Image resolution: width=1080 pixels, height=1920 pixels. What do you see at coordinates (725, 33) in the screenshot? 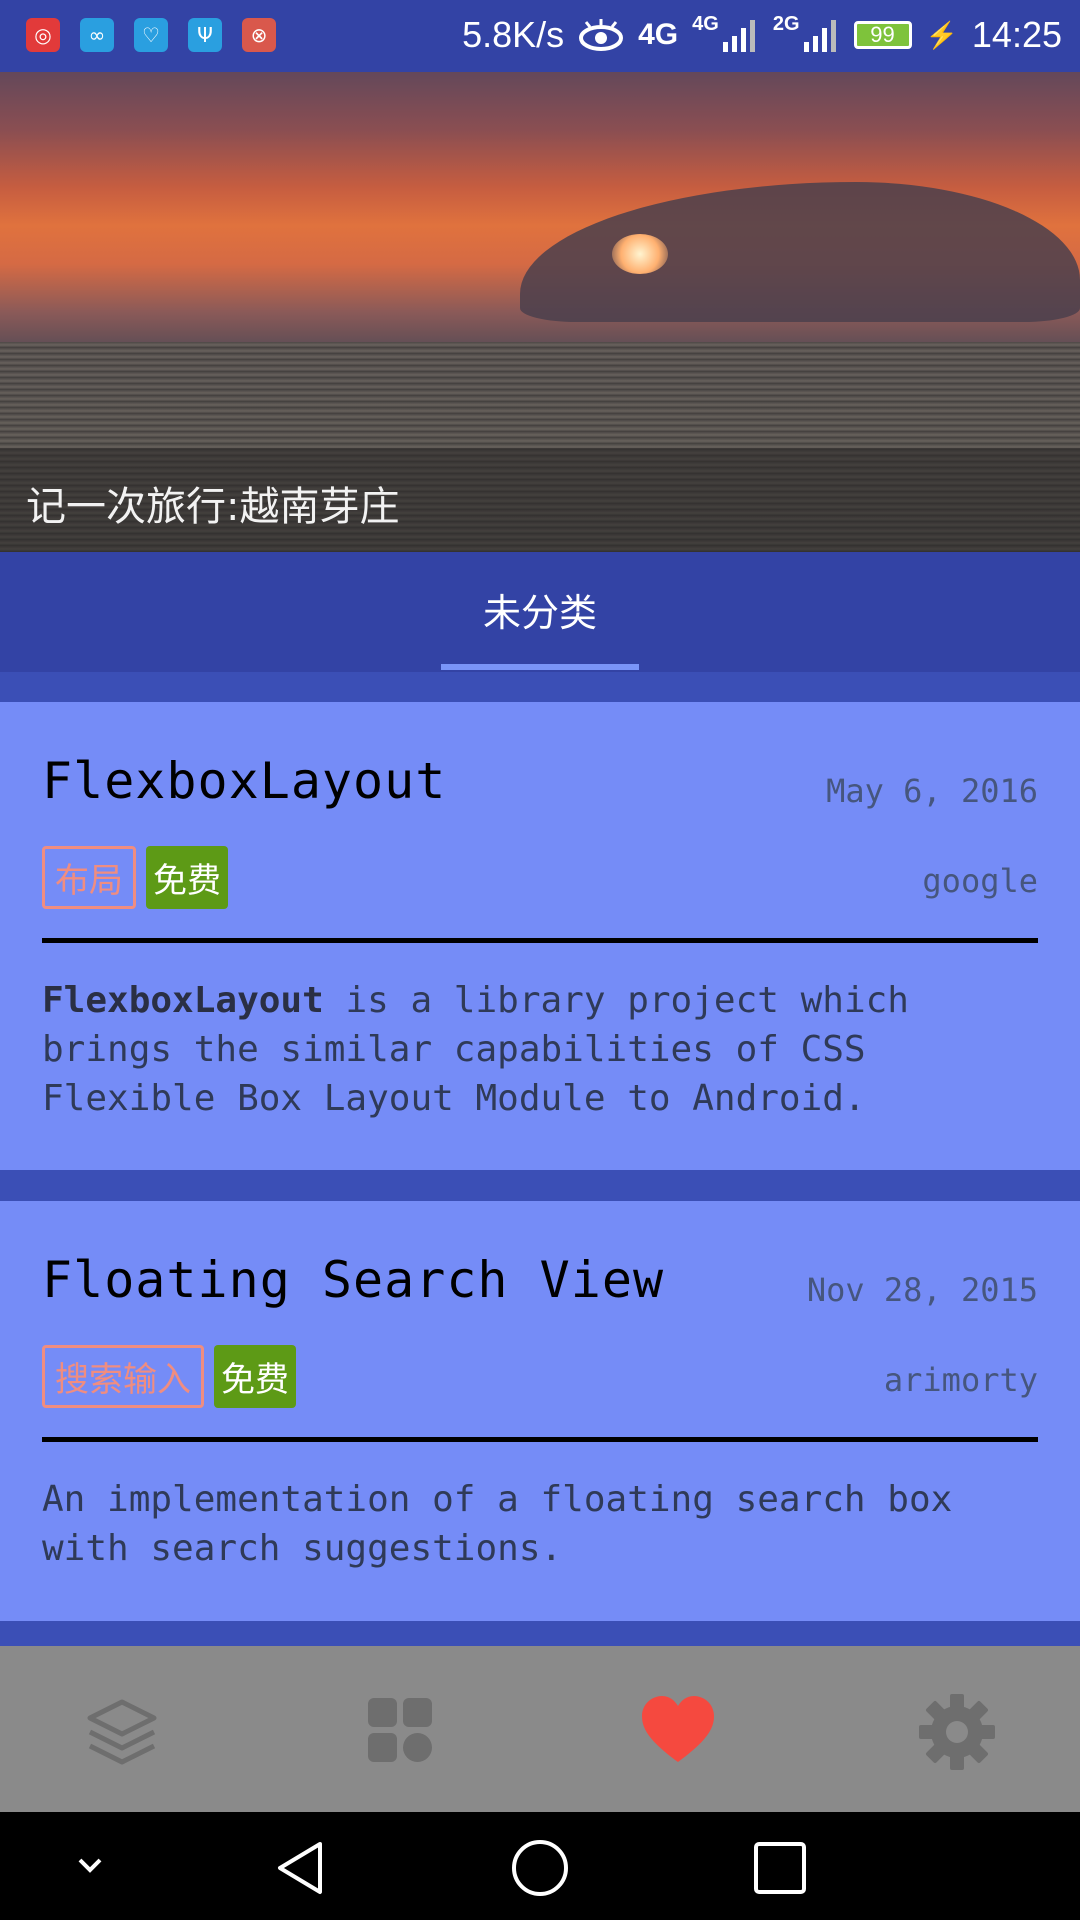
I see `signal-strength-icon: 4G` at bounding box center [725, 33].